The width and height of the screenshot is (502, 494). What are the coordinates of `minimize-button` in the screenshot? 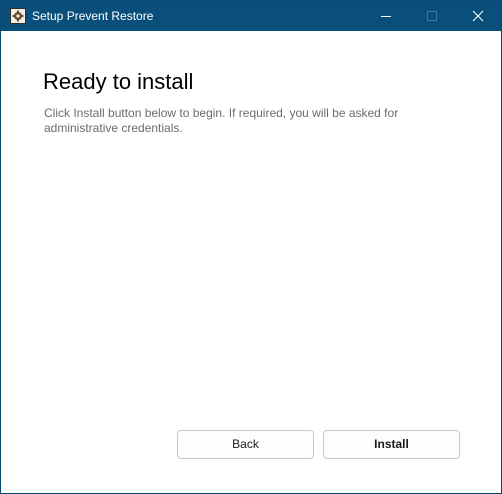 It's located at (386, 16).